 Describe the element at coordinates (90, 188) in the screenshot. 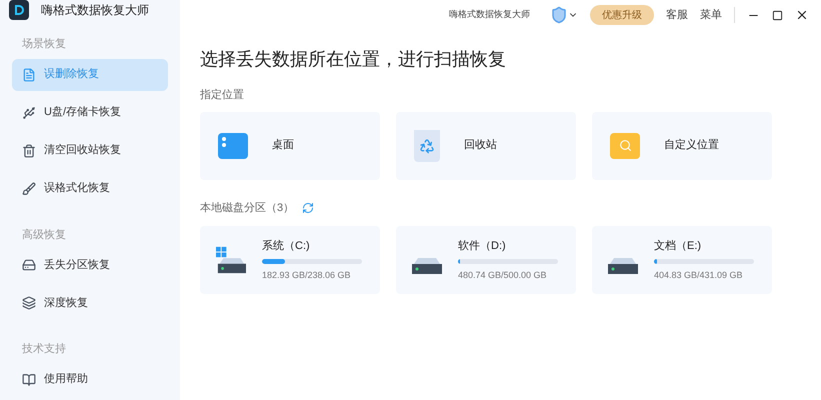

I see `sidebar-item: 误格式化恢复` at that location.